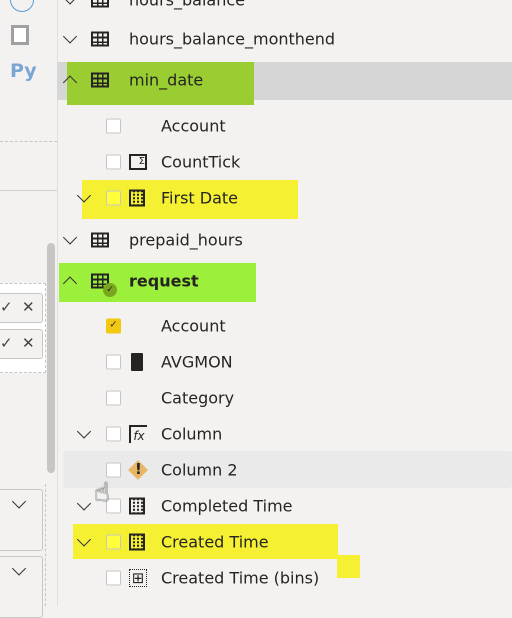 The height and width of the screenshot is (618, 512). What do you see at coordinates (284, 126) in the screenshot?
I see `field-account: Account` at bounding box center [284, 126].